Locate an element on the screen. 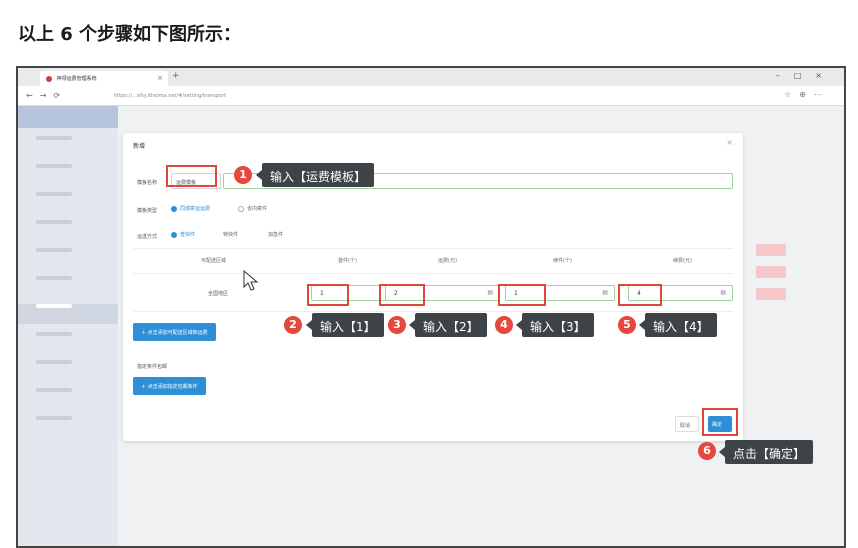 The height and width of the screenshot is (548, 858). shipping-method-label: 运送方式 is located at coordinates (147, 237).